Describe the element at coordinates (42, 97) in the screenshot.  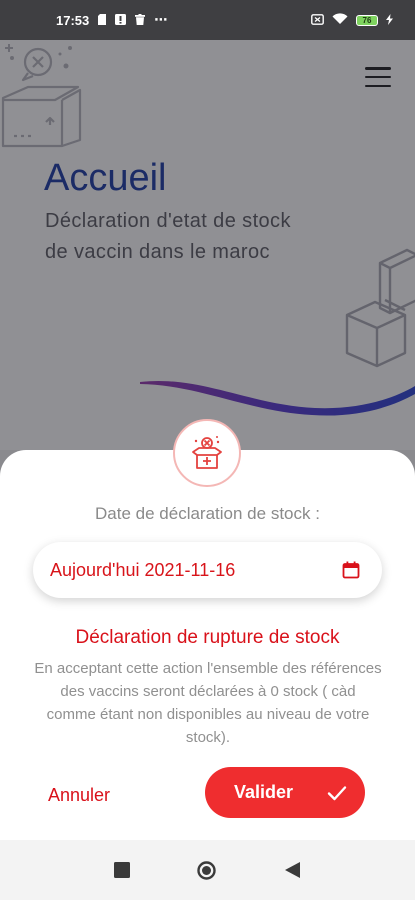
I see `box-illustration-top` at that location.